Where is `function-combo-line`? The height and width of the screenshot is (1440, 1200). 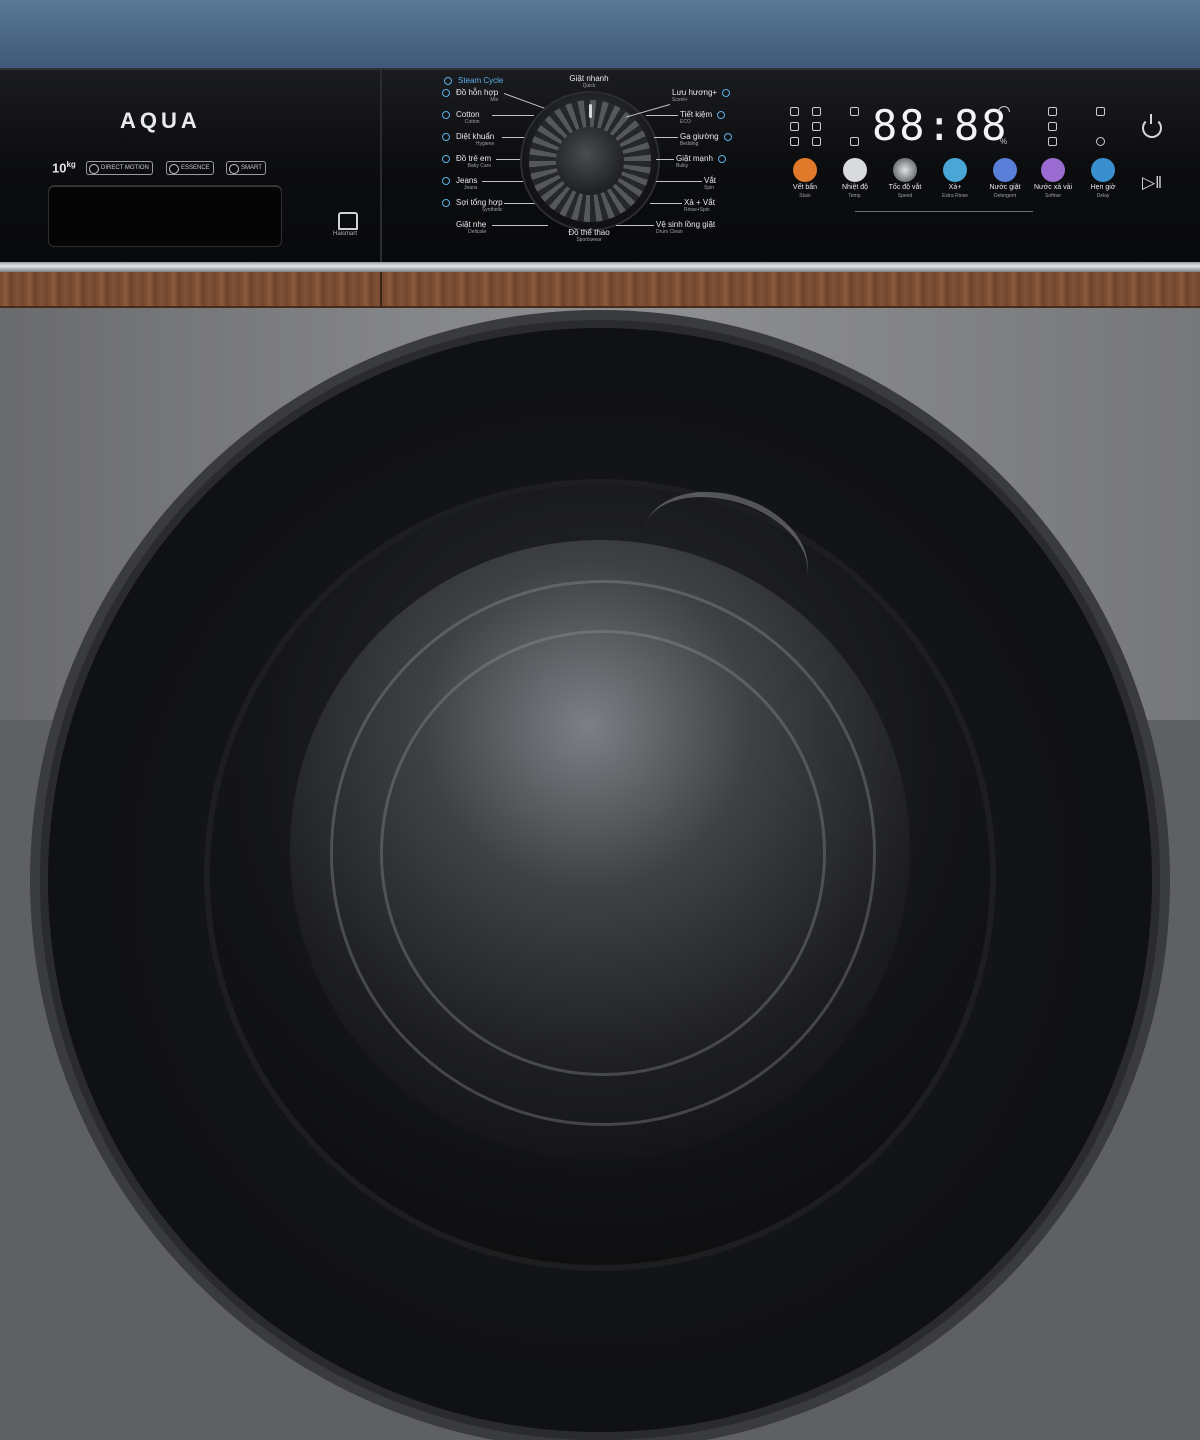 function-combo-line is located at coordinates (944, 211).